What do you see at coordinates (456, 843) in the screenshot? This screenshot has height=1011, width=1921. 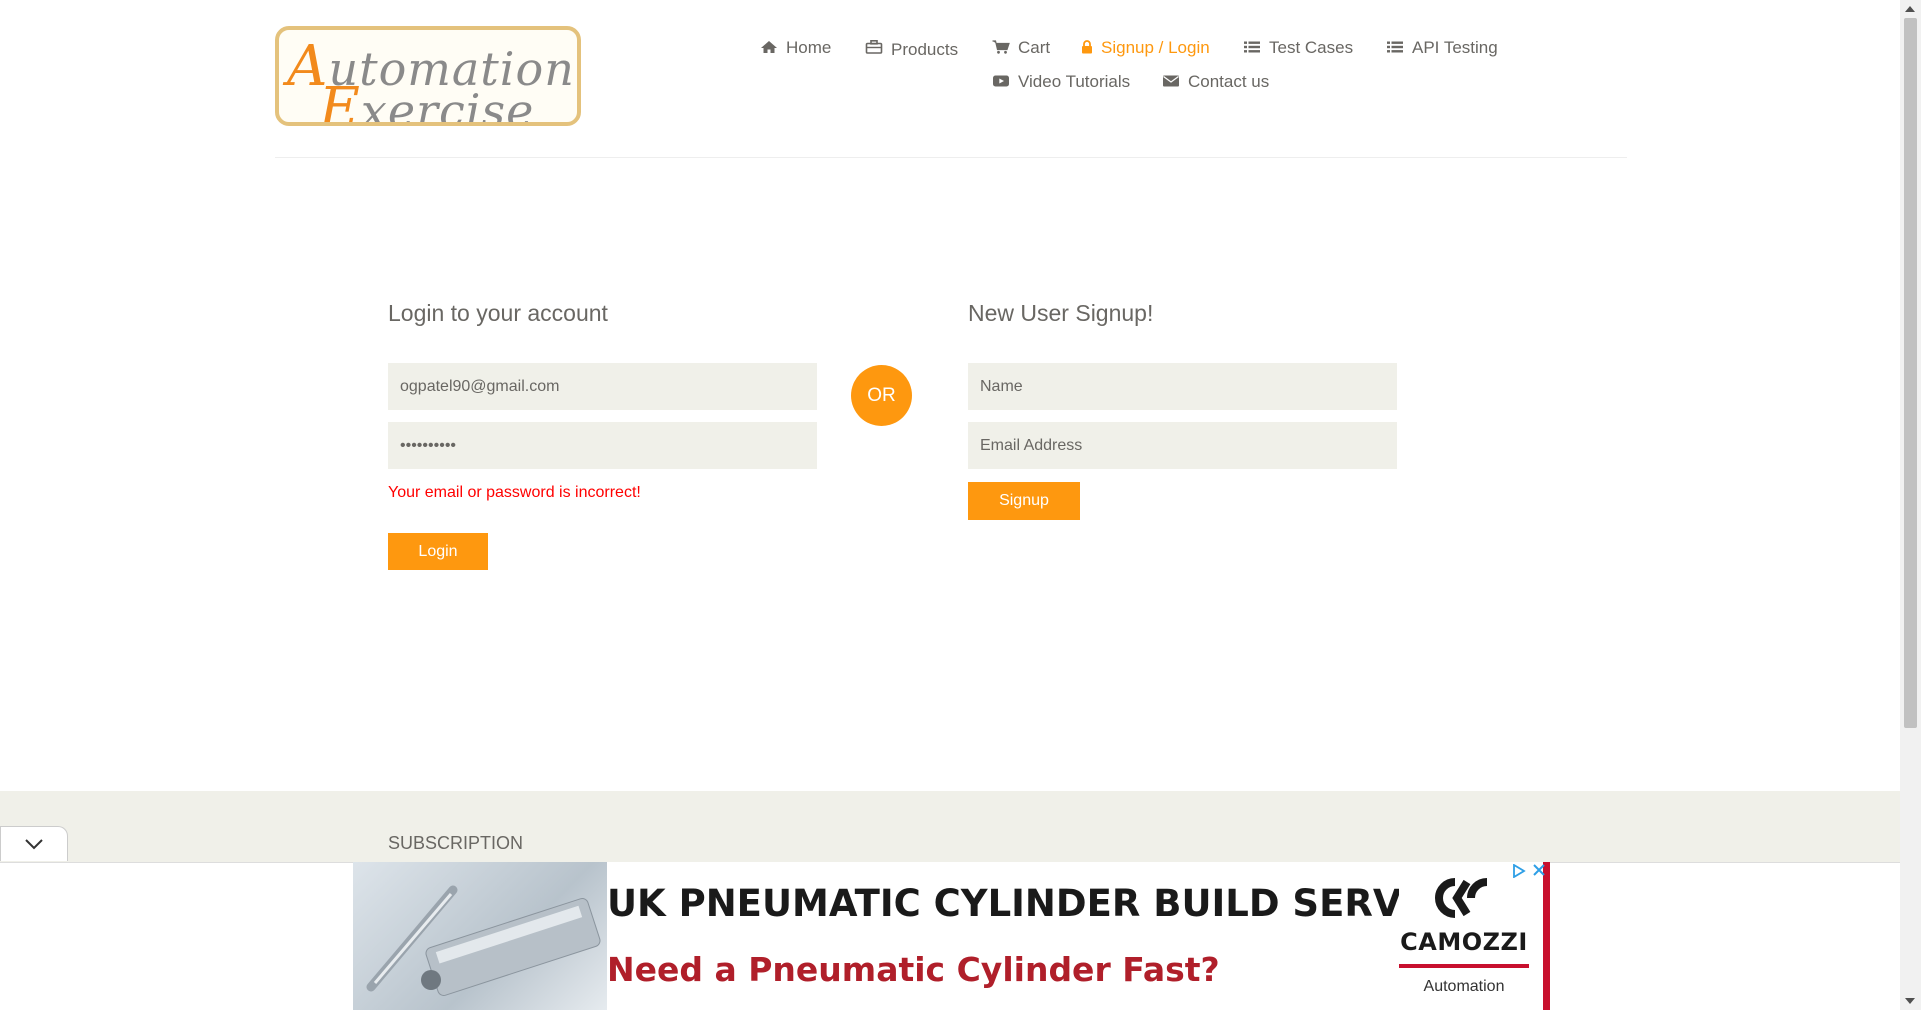 I see `subscription-heading: SUBSCRIPTION` at bounding box center [456, 843].